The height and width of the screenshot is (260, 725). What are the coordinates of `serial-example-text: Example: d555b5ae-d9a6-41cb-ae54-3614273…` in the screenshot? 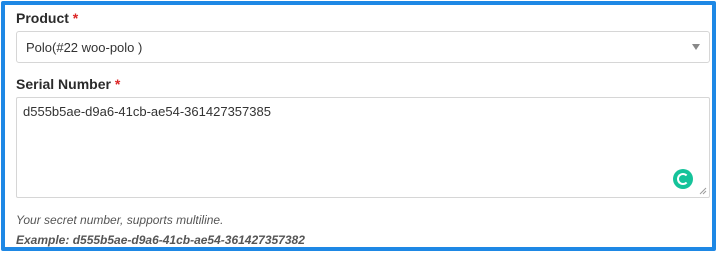 It's located at (160, 240).